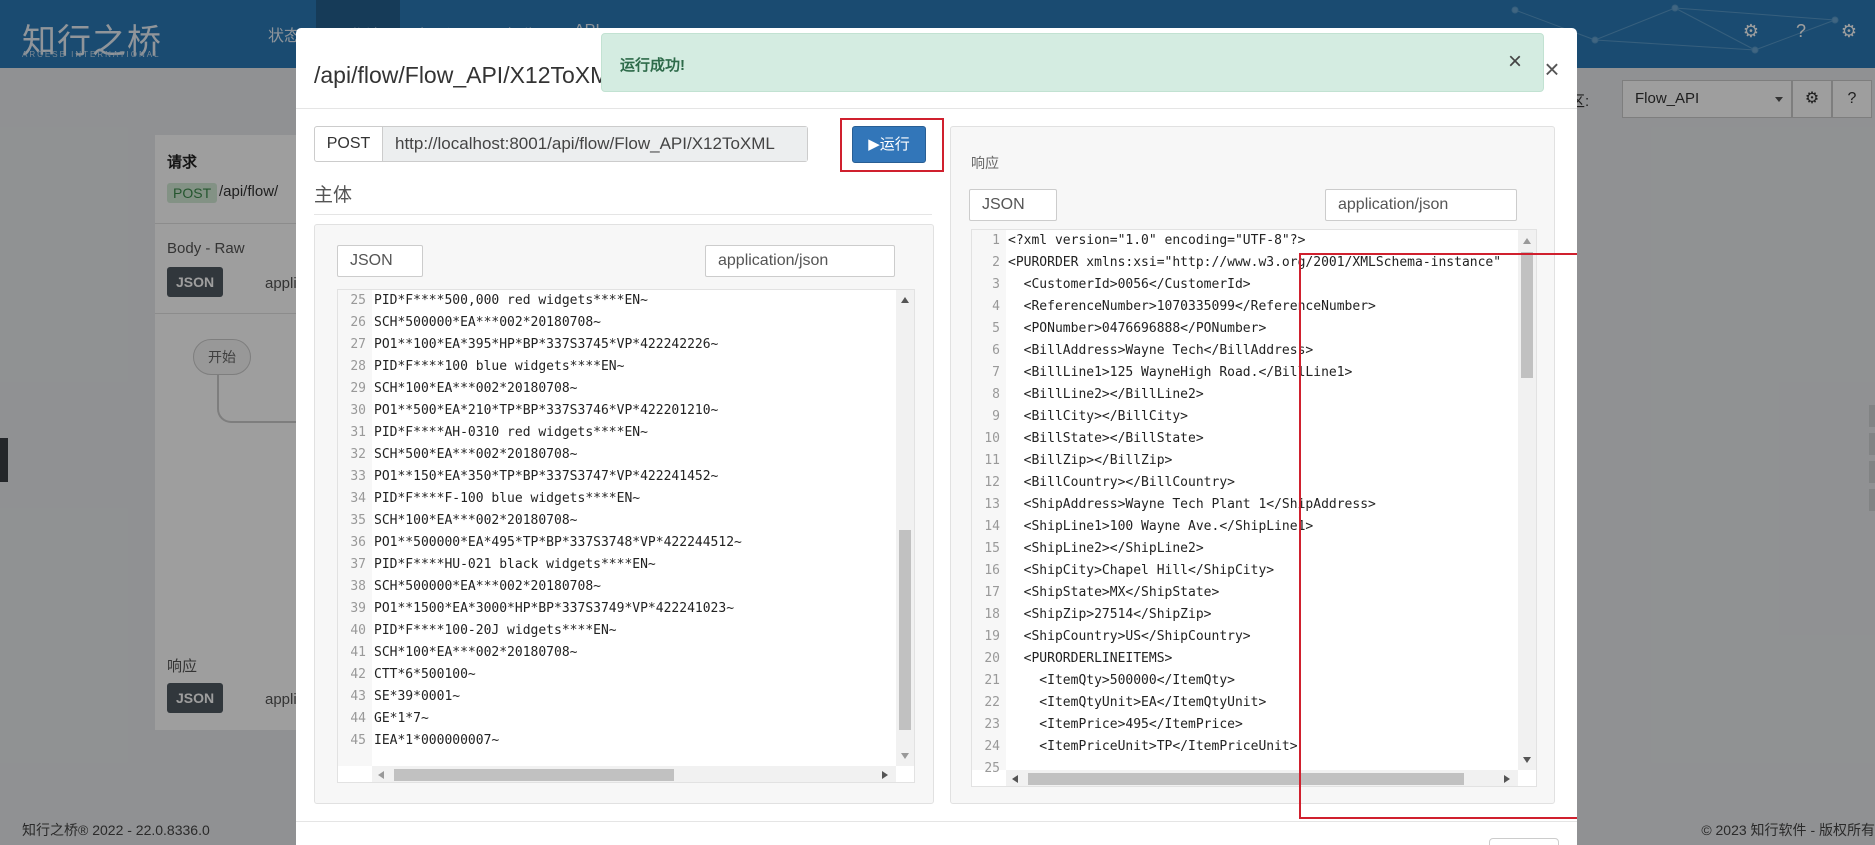  I want to click on close-icon: ×, so click(1515, 62).